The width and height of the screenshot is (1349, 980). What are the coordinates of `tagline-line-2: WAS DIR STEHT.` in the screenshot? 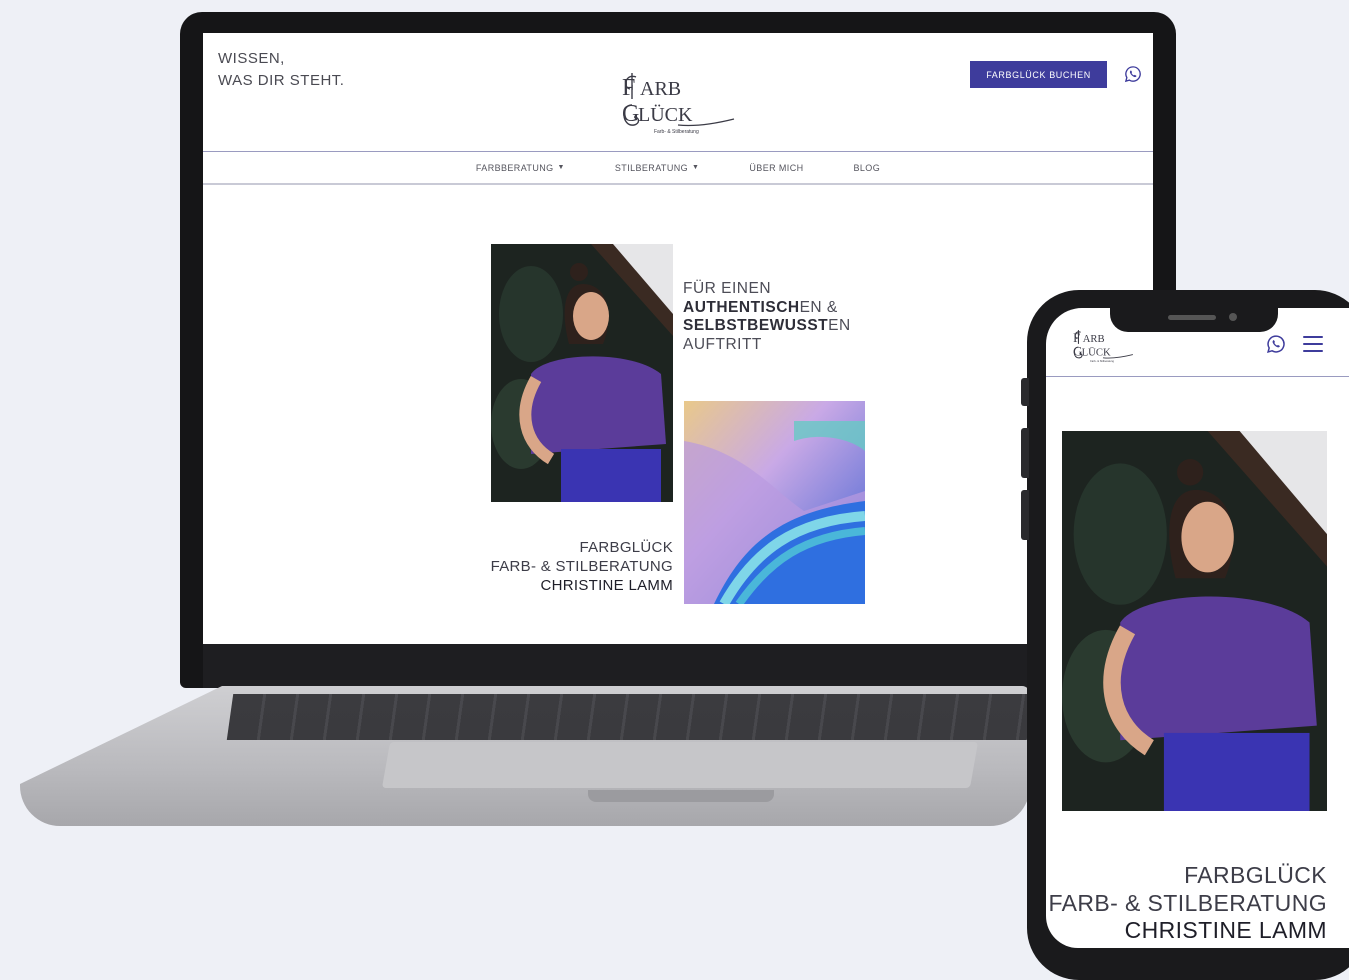 It's located at (281, 80).